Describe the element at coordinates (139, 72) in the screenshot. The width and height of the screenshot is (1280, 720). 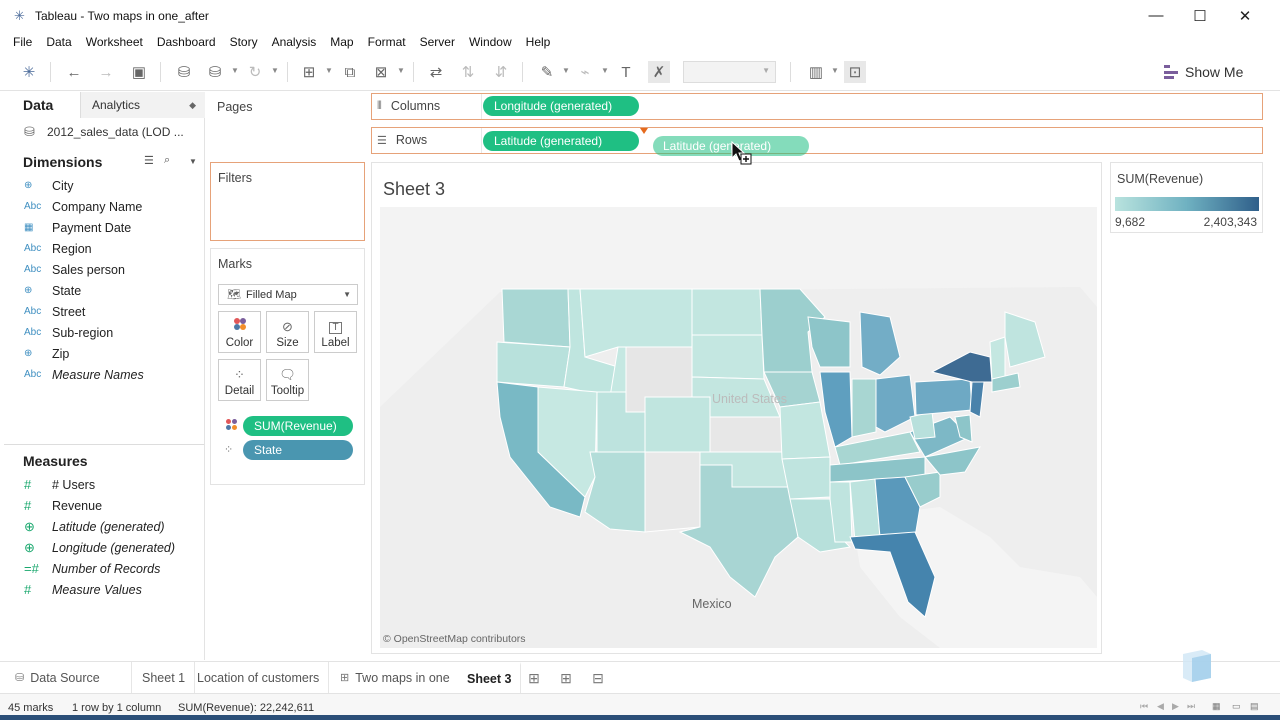
I see `save-icon: ▣` at that location.